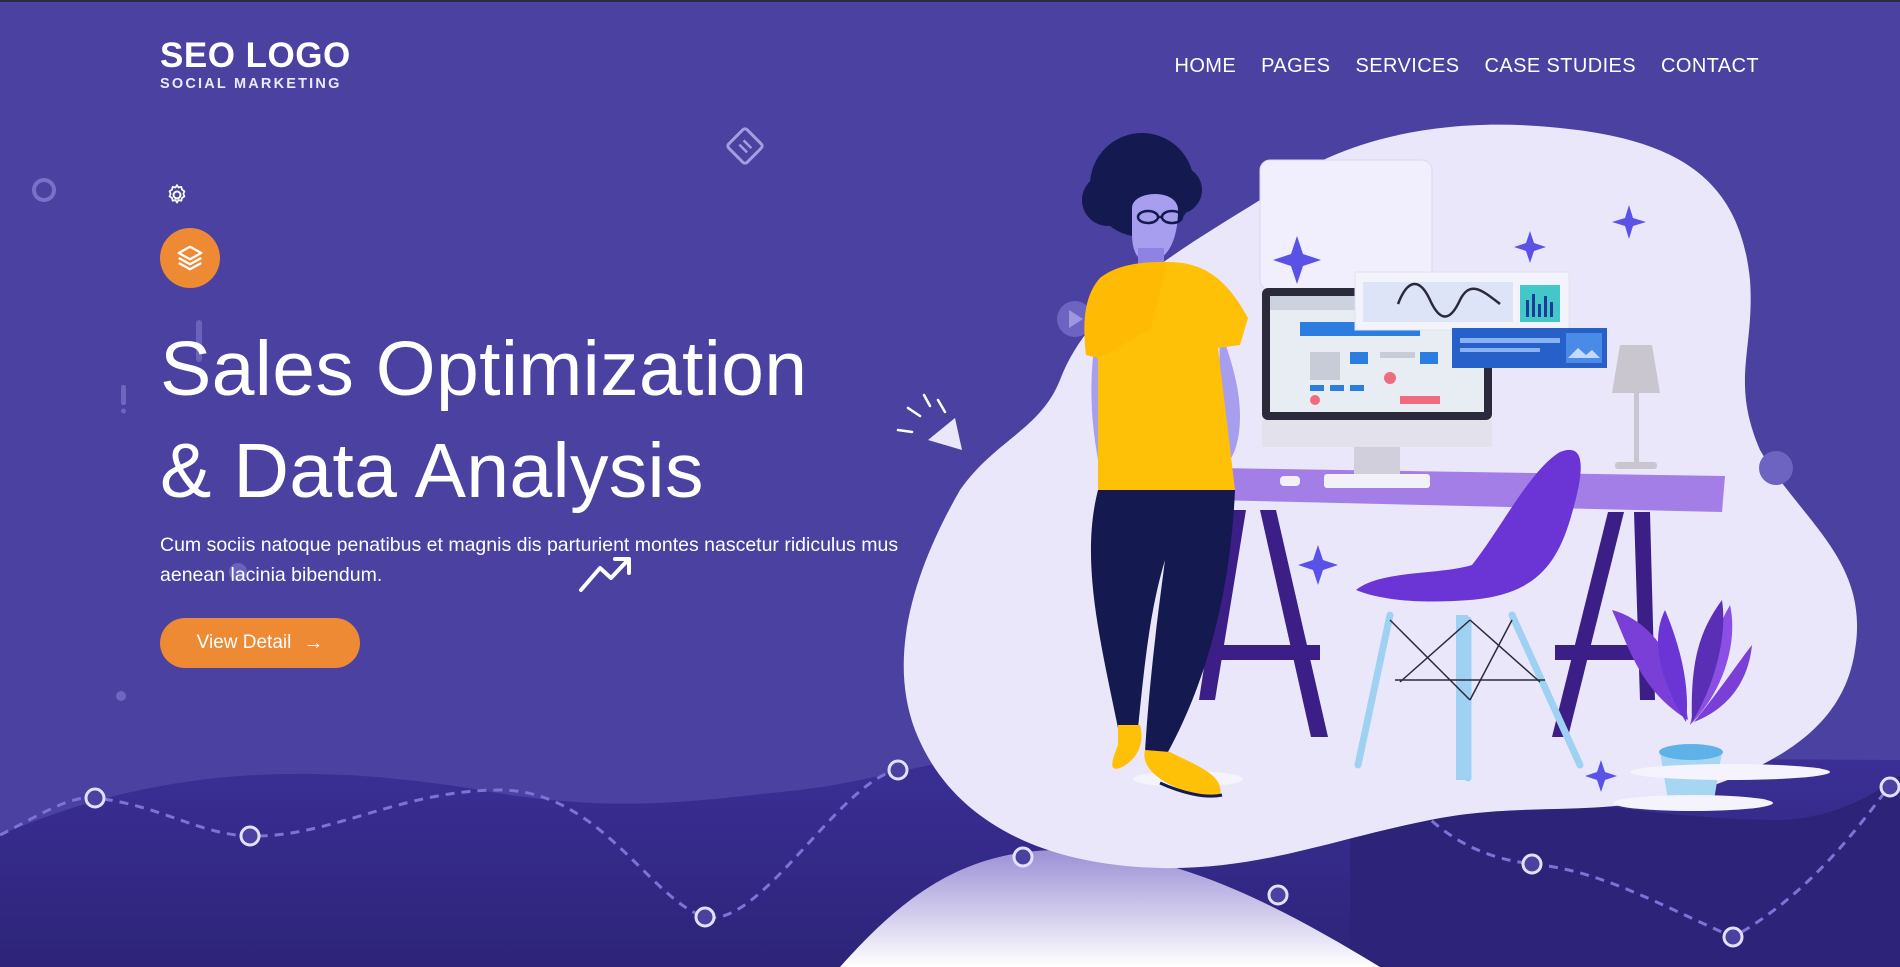 This screenshot has height=967, width=1900. I want to click on hero-title-line-1: Sales Optimization, so click(484, 369).